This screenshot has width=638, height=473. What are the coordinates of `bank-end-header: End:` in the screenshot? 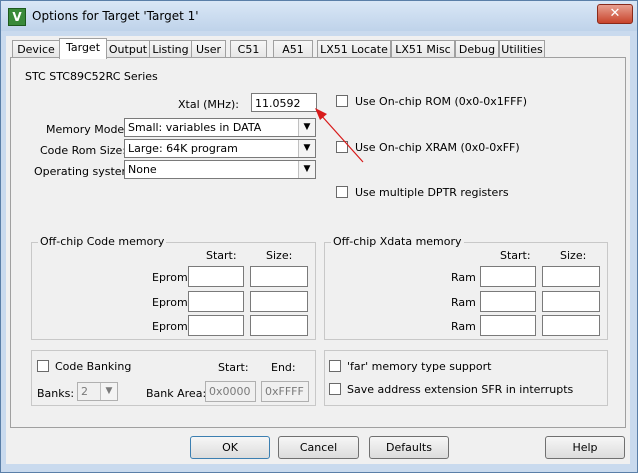 It's located at (283, 367).